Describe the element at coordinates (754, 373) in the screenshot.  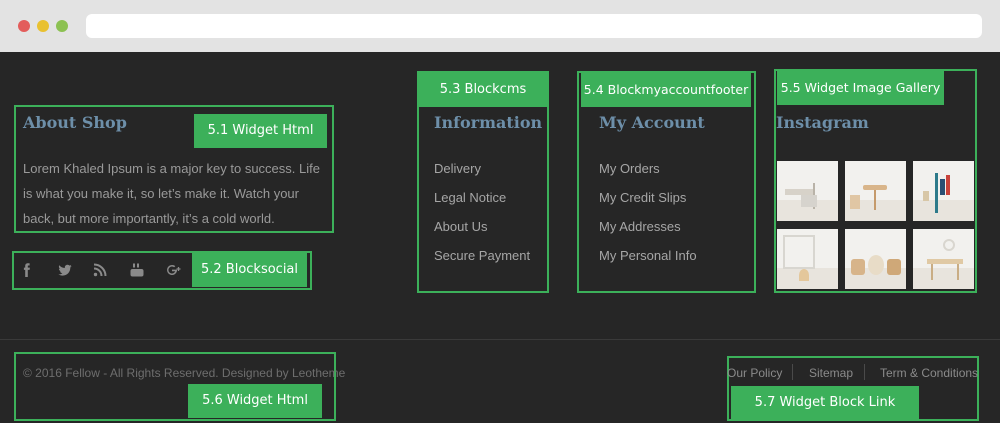
I see `bottom-link-our-policy: Our Policy` at that location.